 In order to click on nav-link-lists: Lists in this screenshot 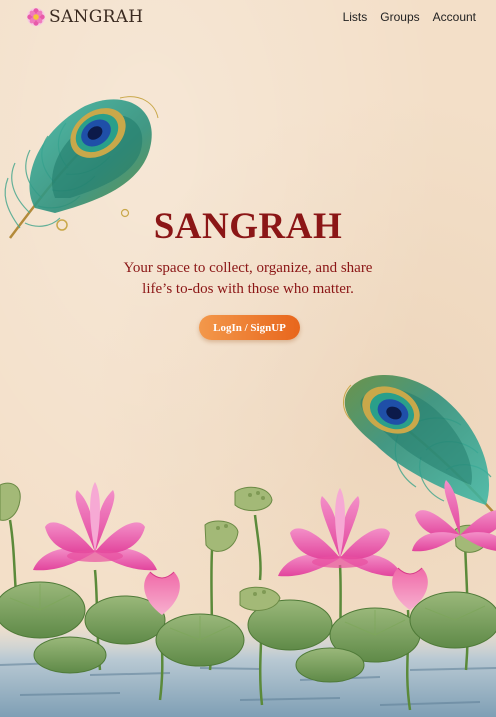, I will do `click(355, 17)`.